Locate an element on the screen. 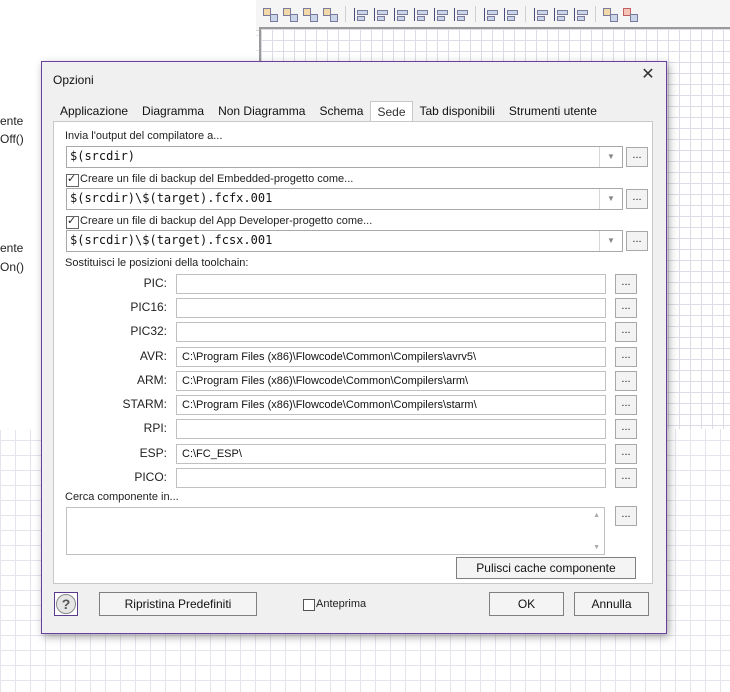 Image resolution: width=730 pixels, height=692 pixels. toolchain-name-rpi: RPI: is located at coordinates (155, 428).